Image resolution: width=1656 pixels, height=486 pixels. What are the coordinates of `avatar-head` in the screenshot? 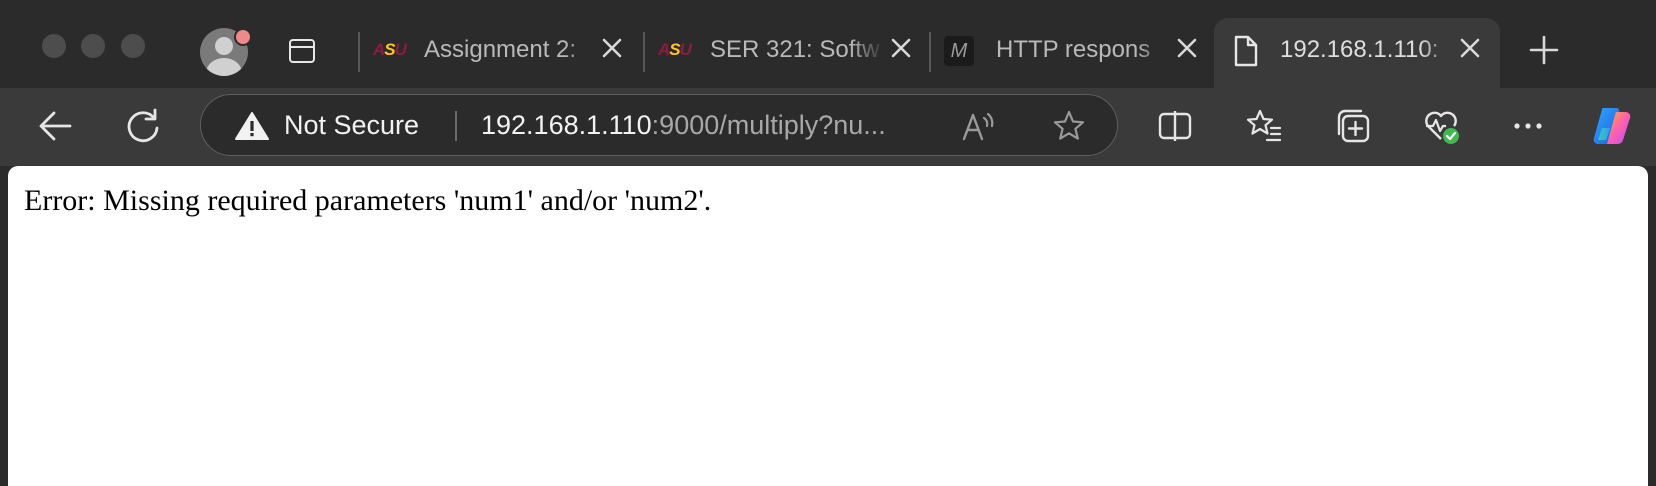 It's located at (224, 46).